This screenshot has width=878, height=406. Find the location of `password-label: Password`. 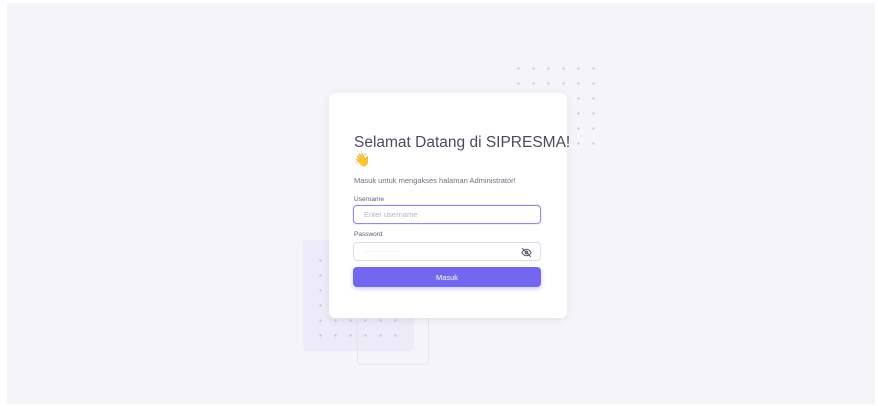

password-label: Password is located at coordinates (368, 234).